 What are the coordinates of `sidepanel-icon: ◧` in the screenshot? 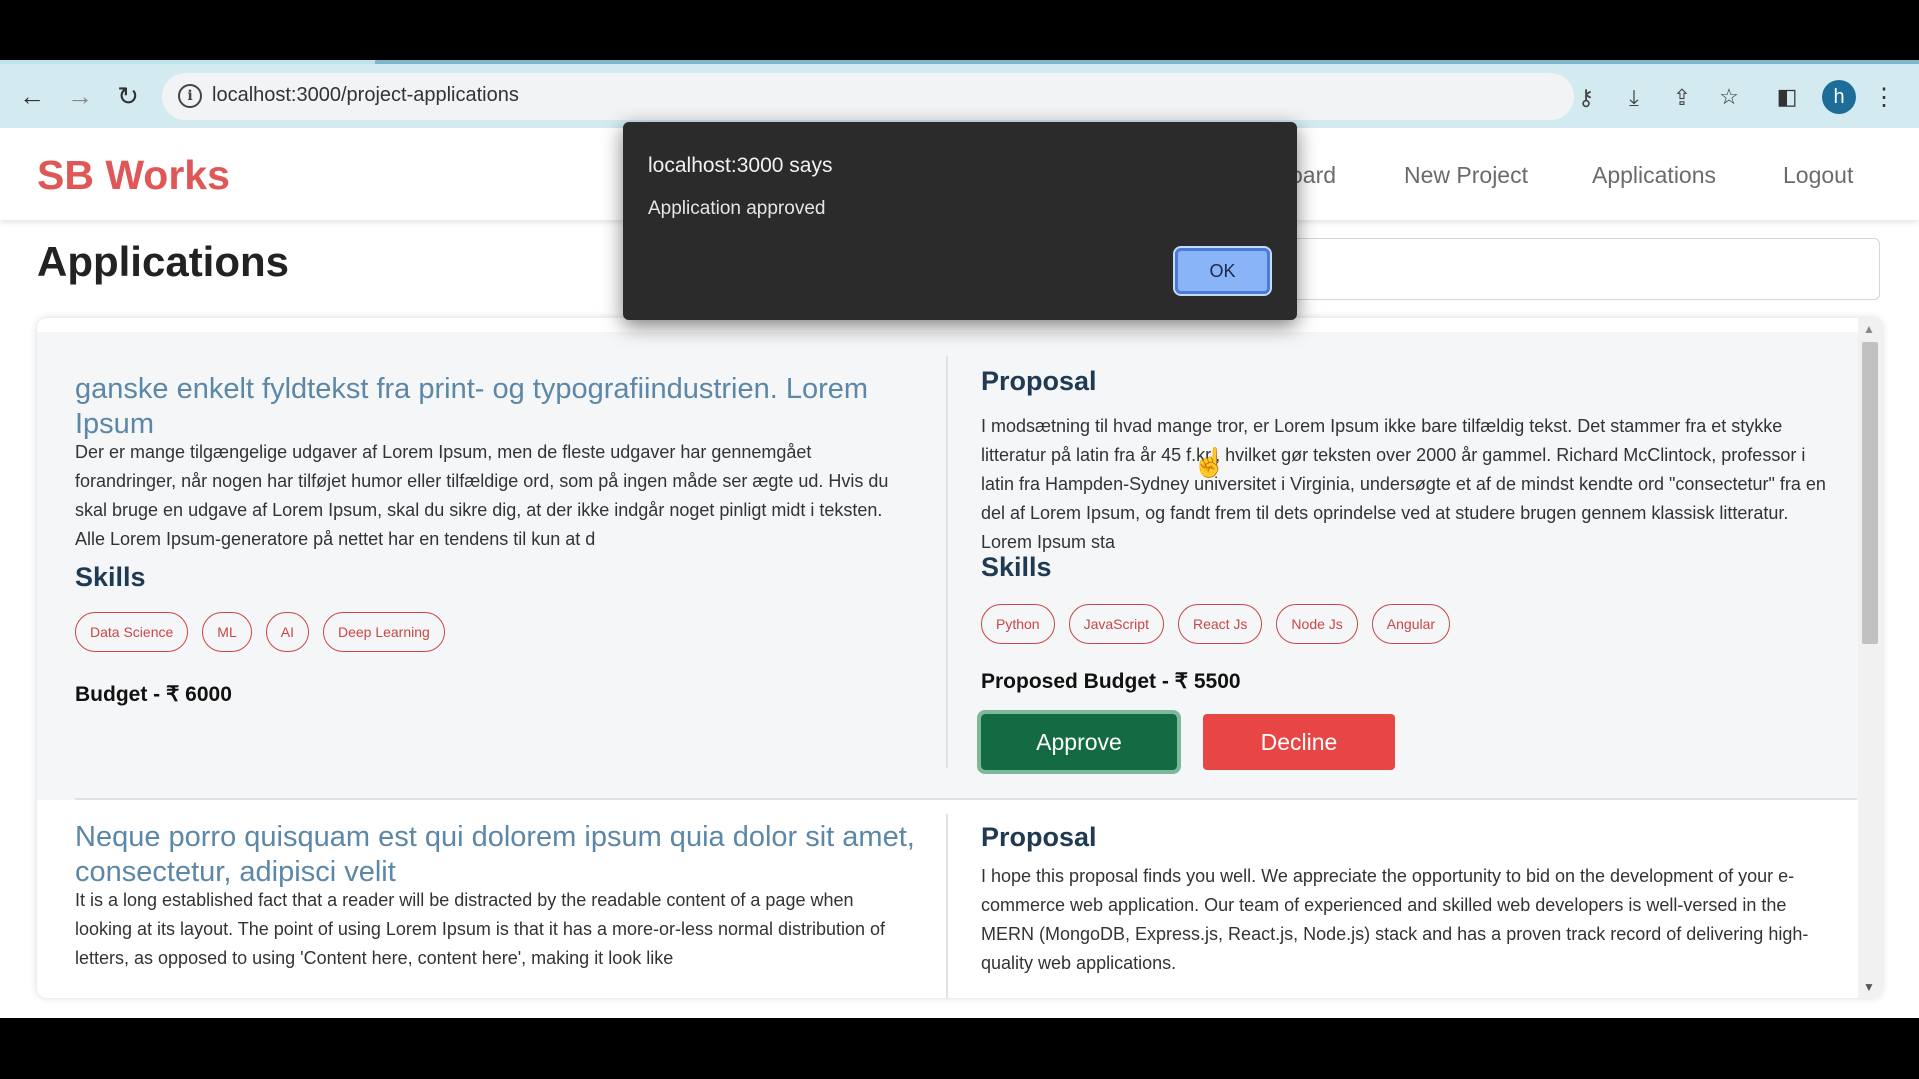 It's located at (1787, 97).